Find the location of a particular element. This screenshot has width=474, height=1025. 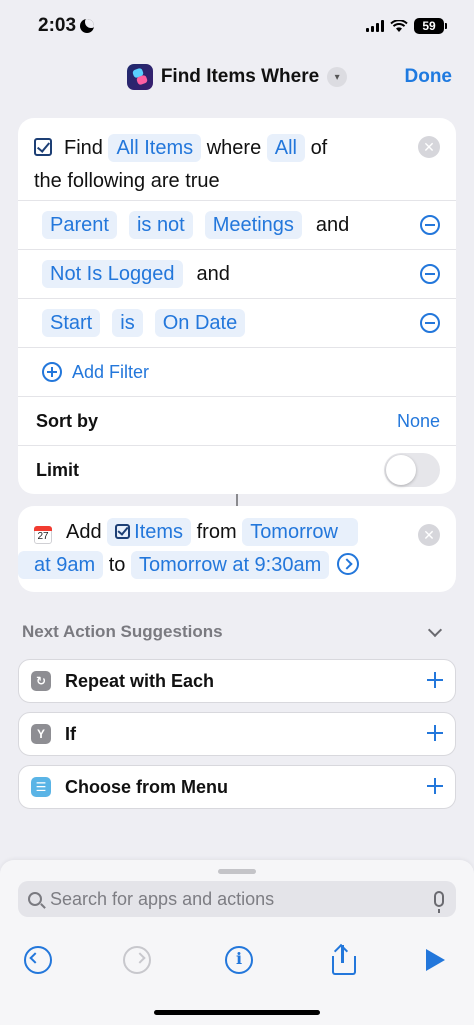

info-icon: i is located at coordinates (239, 960).